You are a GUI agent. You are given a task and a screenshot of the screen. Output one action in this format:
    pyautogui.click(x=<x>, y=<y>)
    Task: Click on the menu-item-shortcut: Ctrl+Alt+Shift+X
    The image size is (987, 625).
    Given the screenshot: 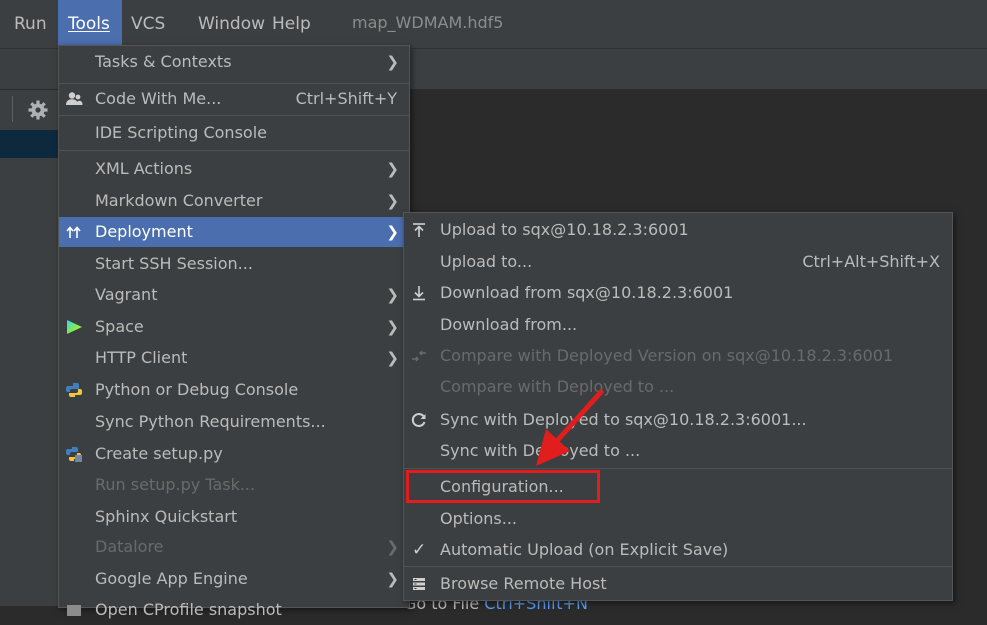 What is the action you would take?
    pyautogui.click(x=871, y=261)
    